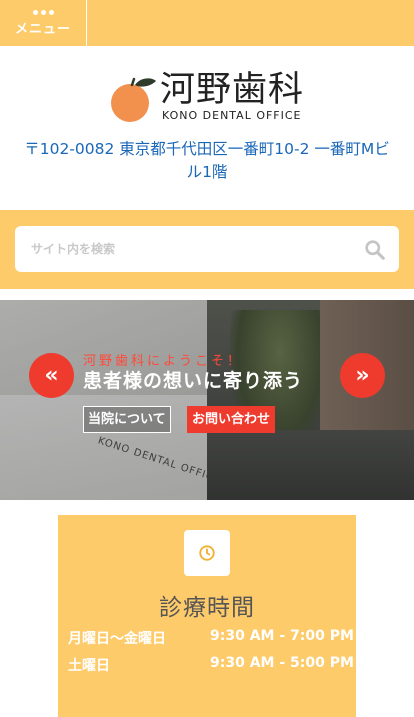  I want to click on hours-time: 9:30 AM - 7:00 PM, so click(282, 636).